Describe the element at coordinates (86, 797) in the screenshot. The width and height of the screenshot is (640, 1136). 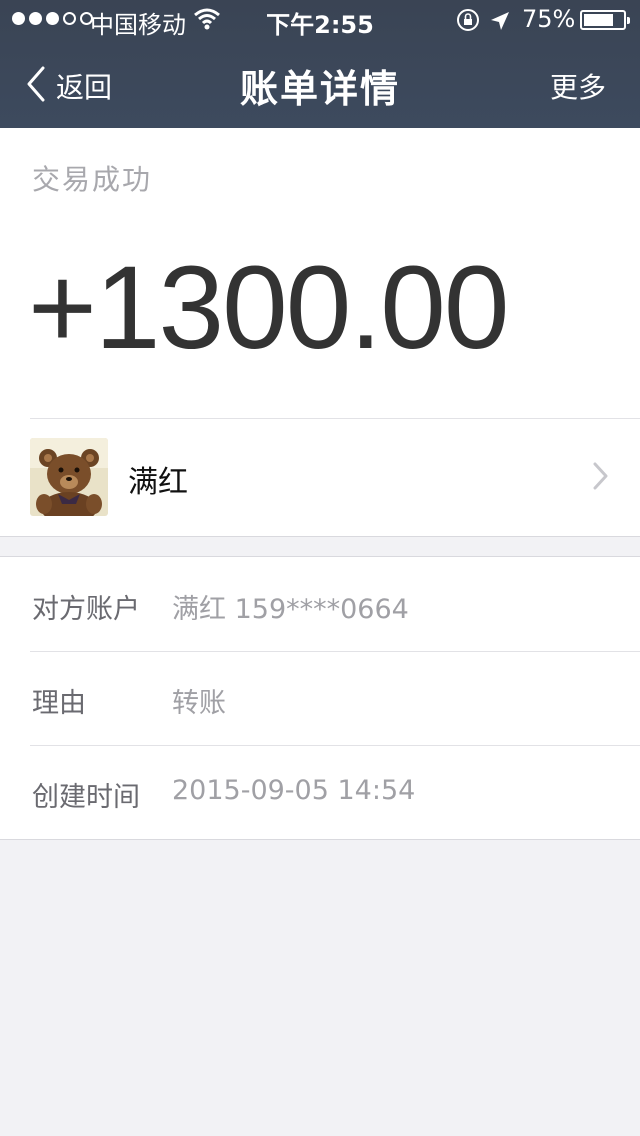
I see `detail-label: 创建时间` at that location.